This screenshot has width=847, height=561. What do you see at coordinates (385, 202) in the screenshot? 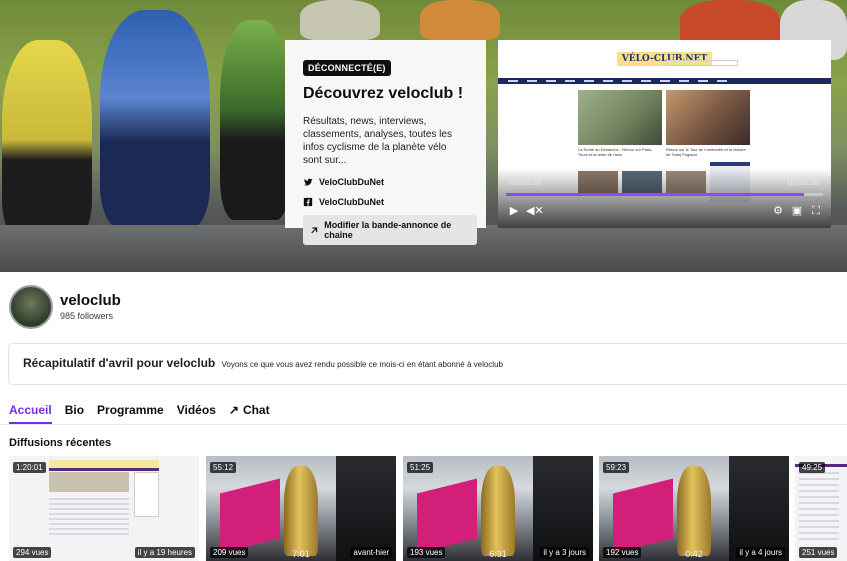
I see `facebook-link: VeloClubDuNet` at bounding box center [385, 202].